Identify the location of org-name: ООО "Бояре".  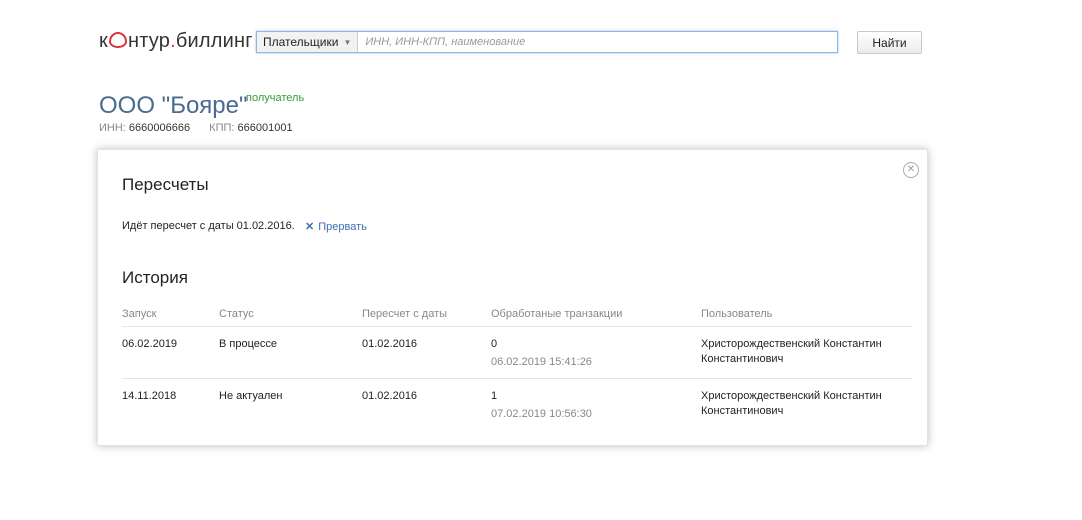
(173, 105).